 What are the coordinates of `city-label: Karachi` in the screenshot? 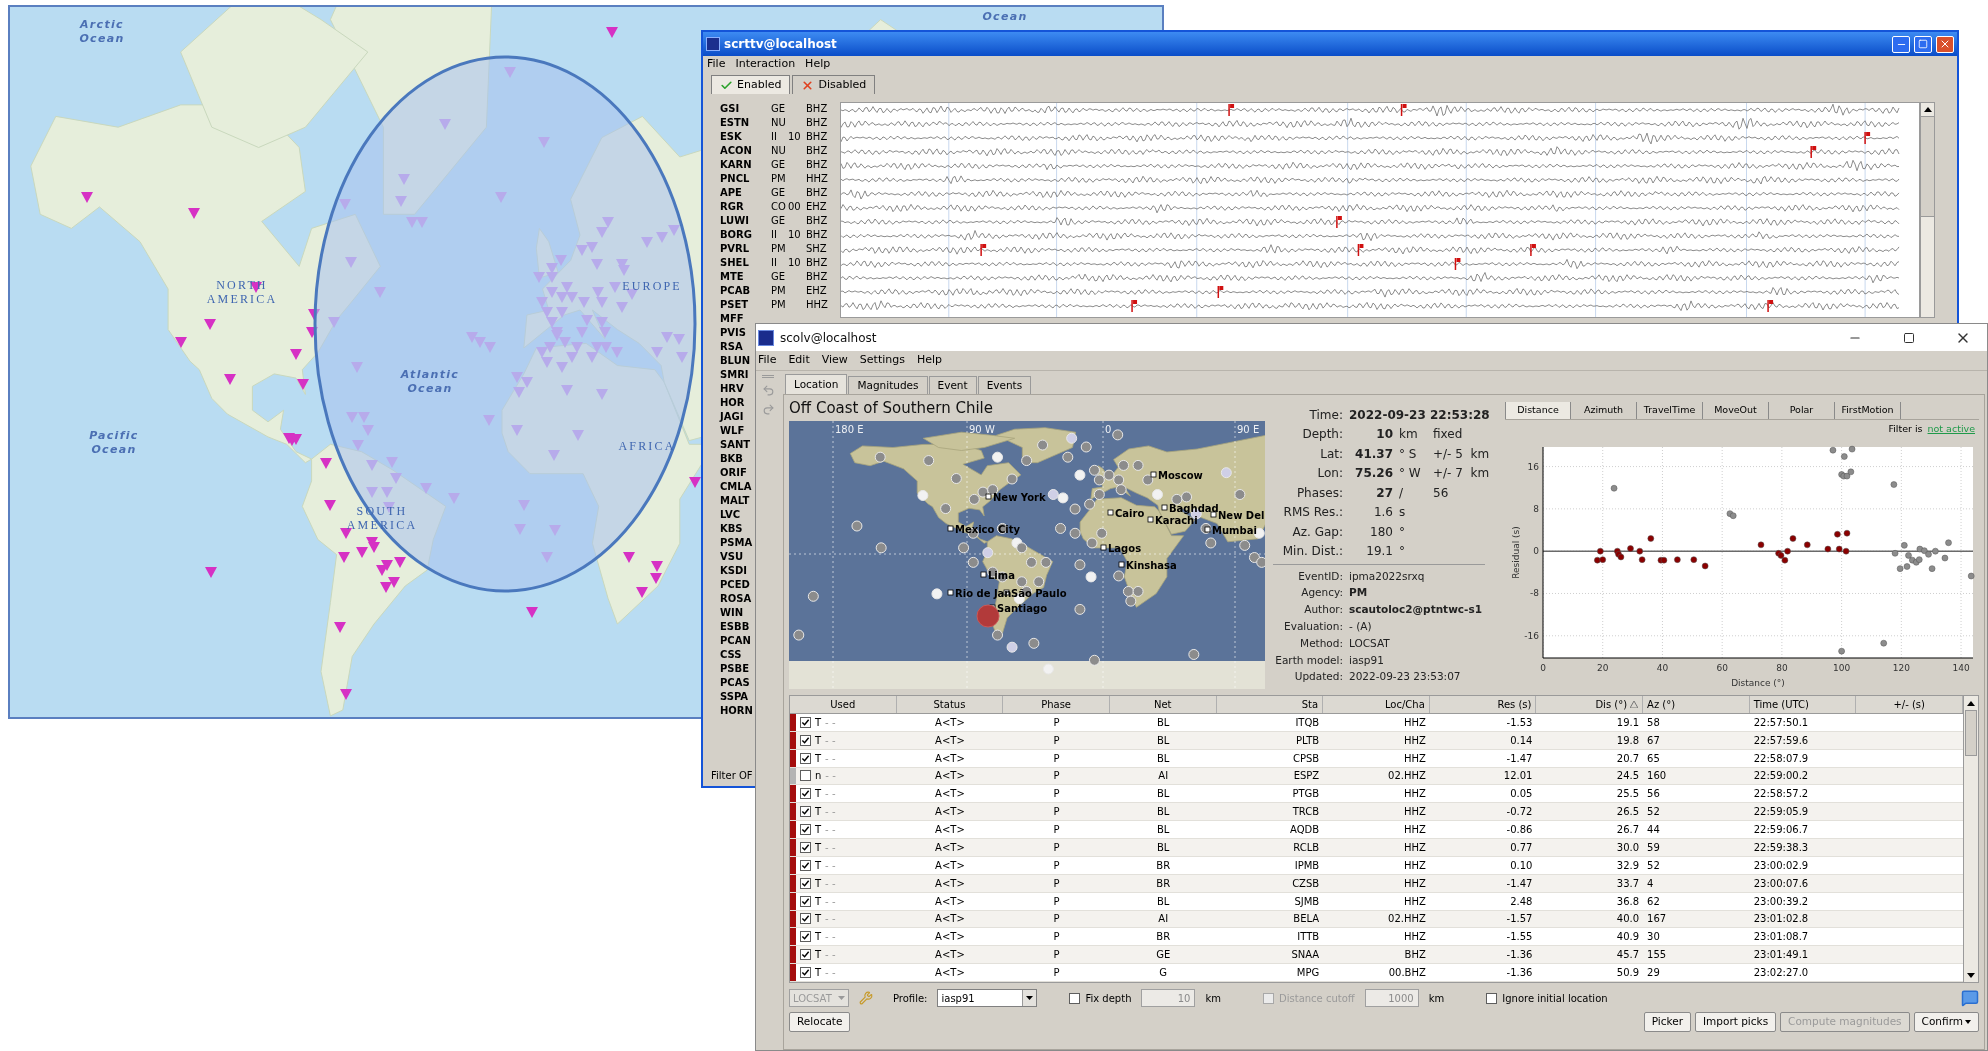 It's located at (1176, 521).